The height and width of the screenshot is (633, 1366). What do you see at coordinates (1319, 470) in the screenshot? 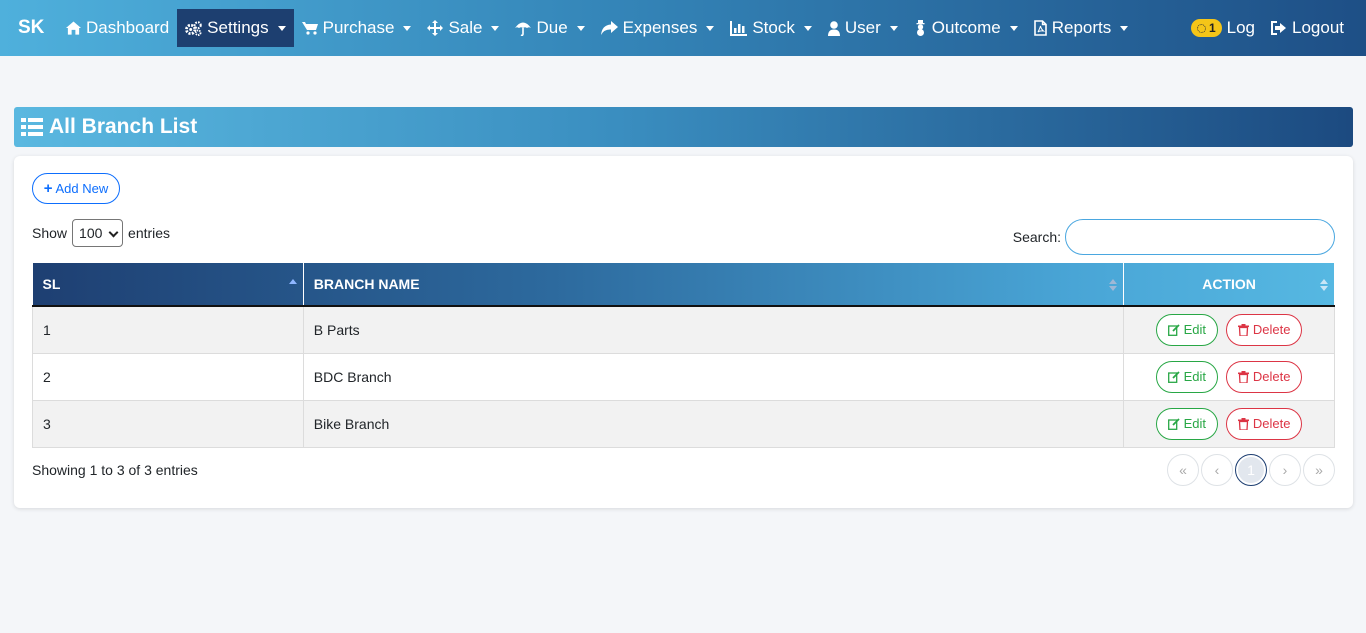
I see `pagination-last: »` at bounding box center [1319, 470].